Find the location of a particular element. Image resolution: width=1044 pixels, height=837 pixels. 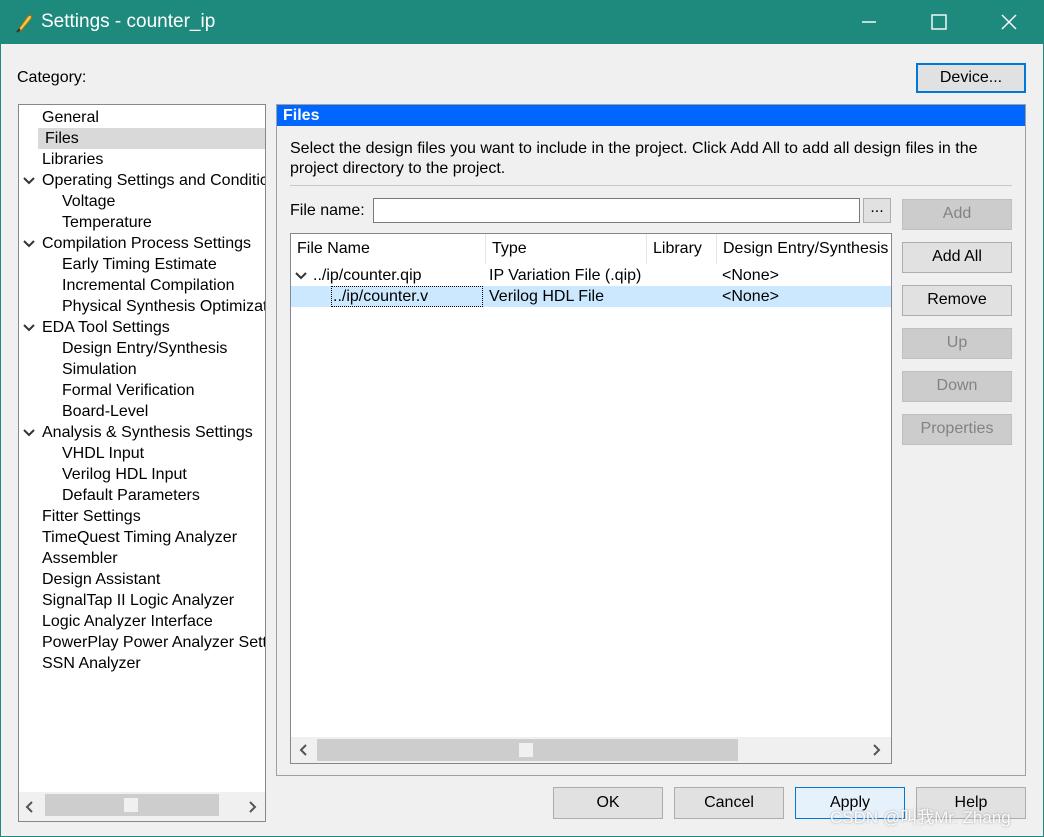

tree-item-label: SSN Analyzer is located at coordinates (91, 663).